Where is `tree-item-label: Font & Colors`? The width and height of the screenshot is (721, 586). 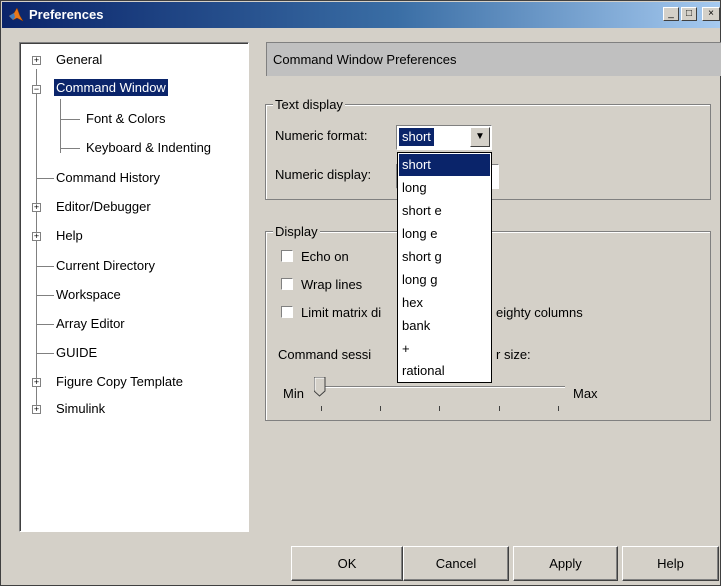 tree-item-label: Font & Colors is located at coordinates (126, 118).